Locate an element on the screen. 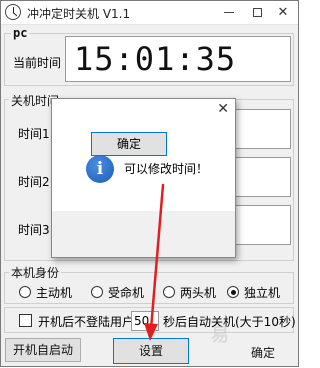 The image size is (320, 368). radio-label: 受命机 is located at coordinates (126, 292).